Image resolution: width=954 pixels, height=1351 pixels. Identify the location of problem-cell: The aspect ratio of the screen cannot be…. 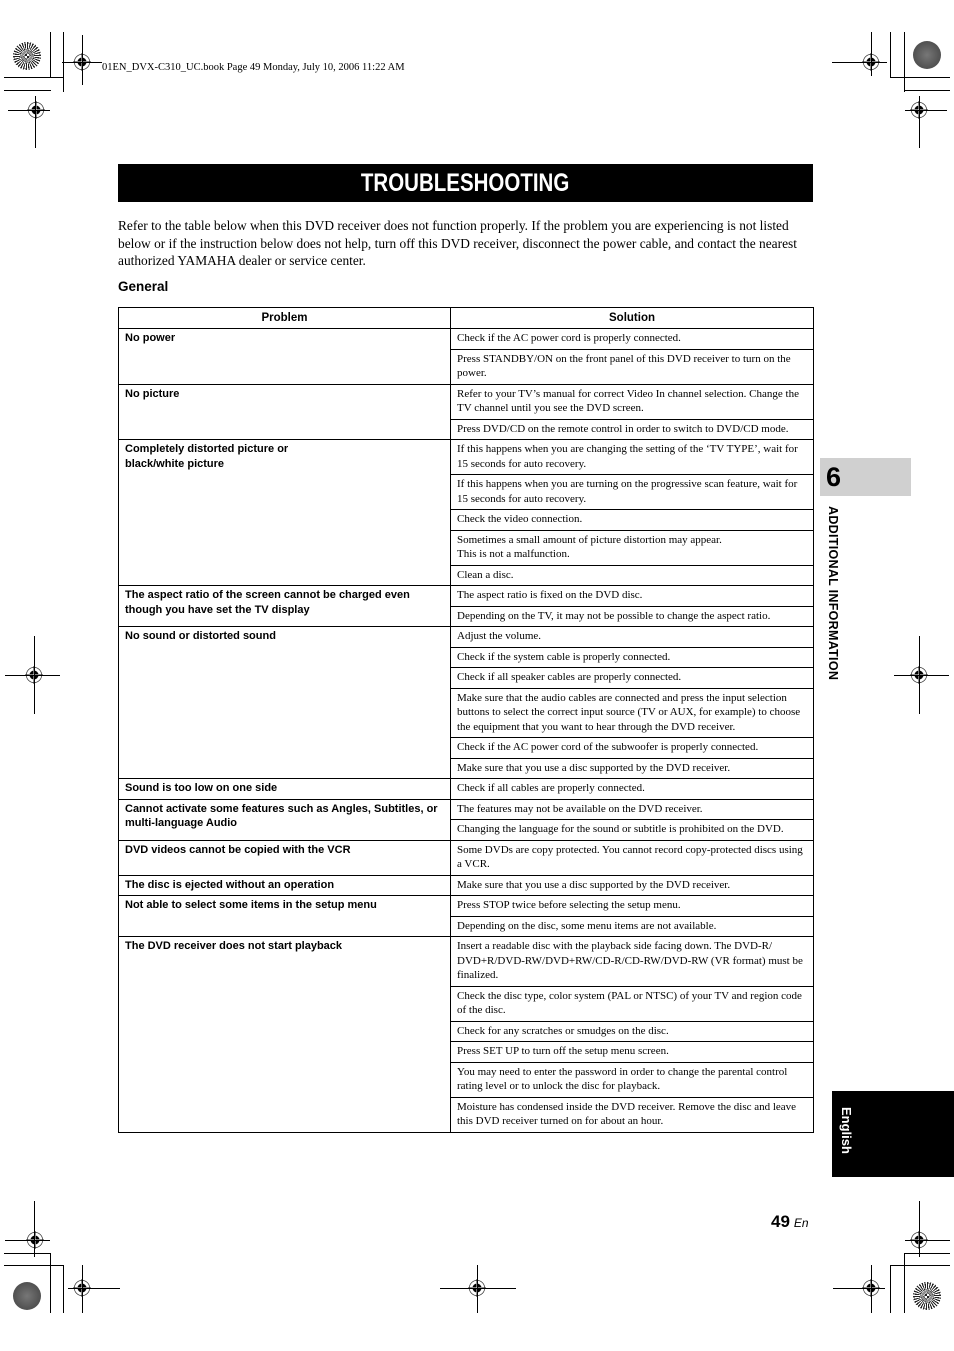
(284, 606).